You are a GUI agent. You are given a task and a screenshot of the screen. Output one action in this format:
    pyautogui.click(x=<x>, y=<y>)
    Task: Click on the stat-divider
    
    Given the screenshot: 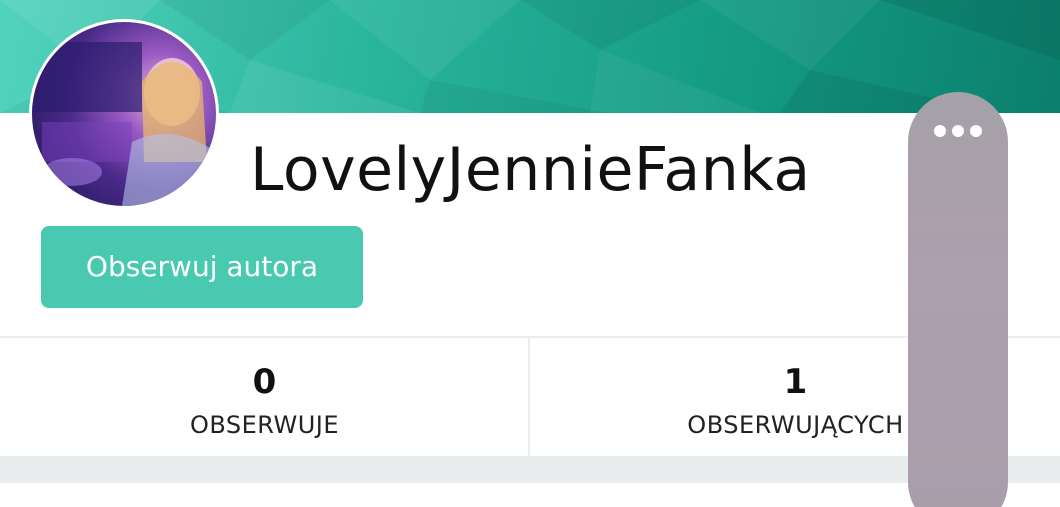 What is the action you would take?
    pyautogui.click(x=529, y=397)
    